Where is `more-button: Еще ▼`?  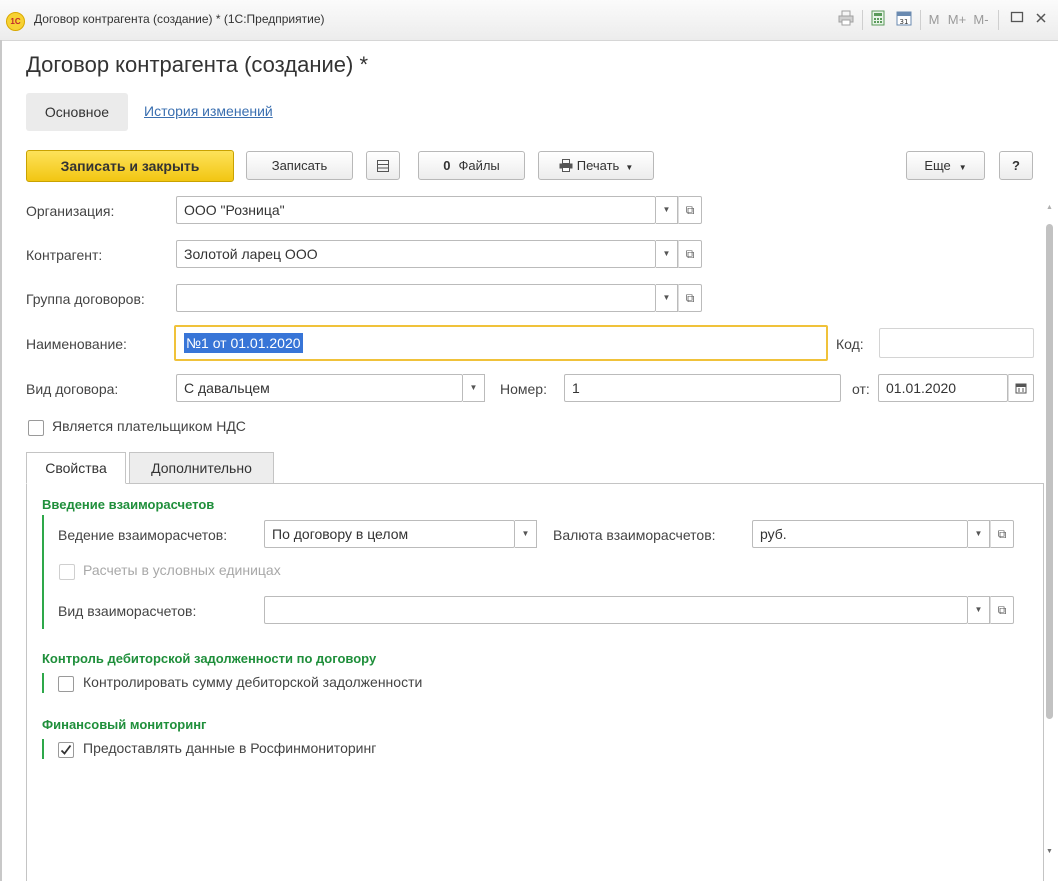 more-button: Еще ▼ is located at coordinates (945, 165).